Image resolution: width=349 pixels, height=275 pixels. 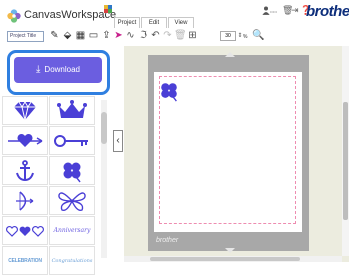 What do you see at coordinates (295, 10) in the screenshot?
I see `logout-icon: ⇥` at bounding box center [295, 10].